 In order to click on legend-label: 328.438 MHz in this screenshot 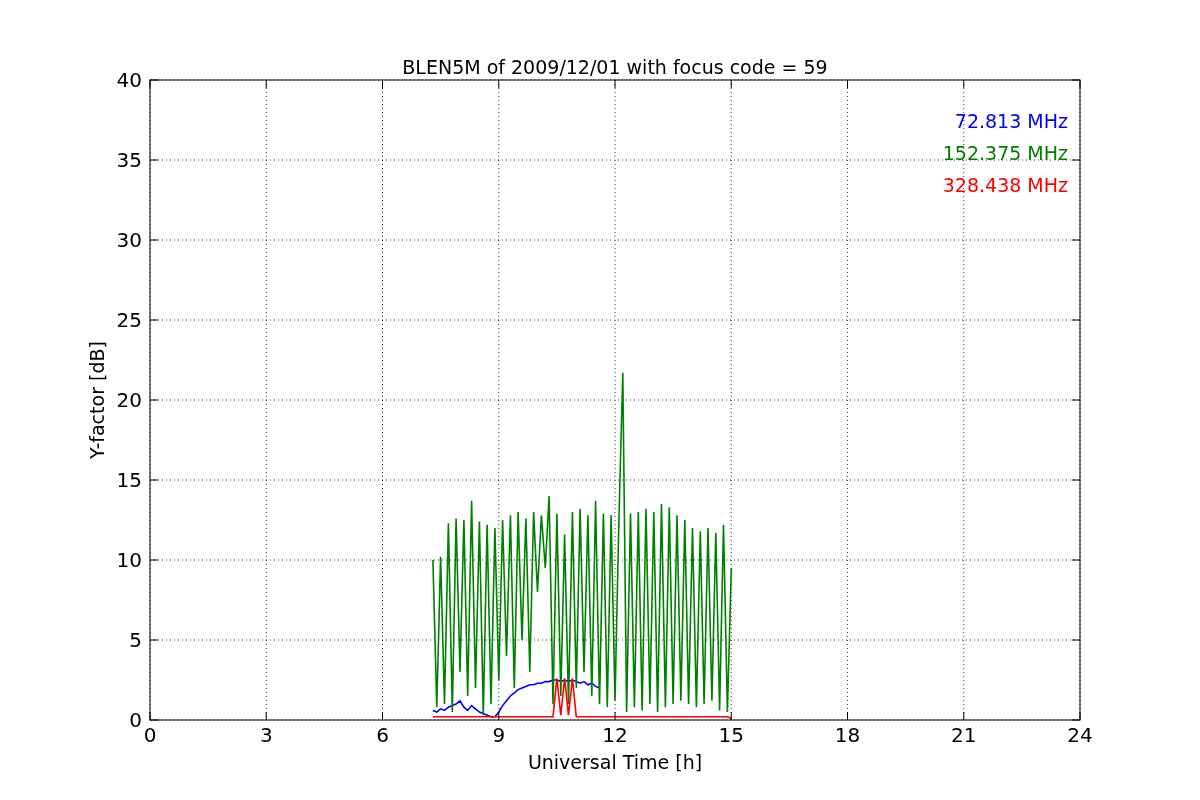, I will do `click(1005, 185)`.